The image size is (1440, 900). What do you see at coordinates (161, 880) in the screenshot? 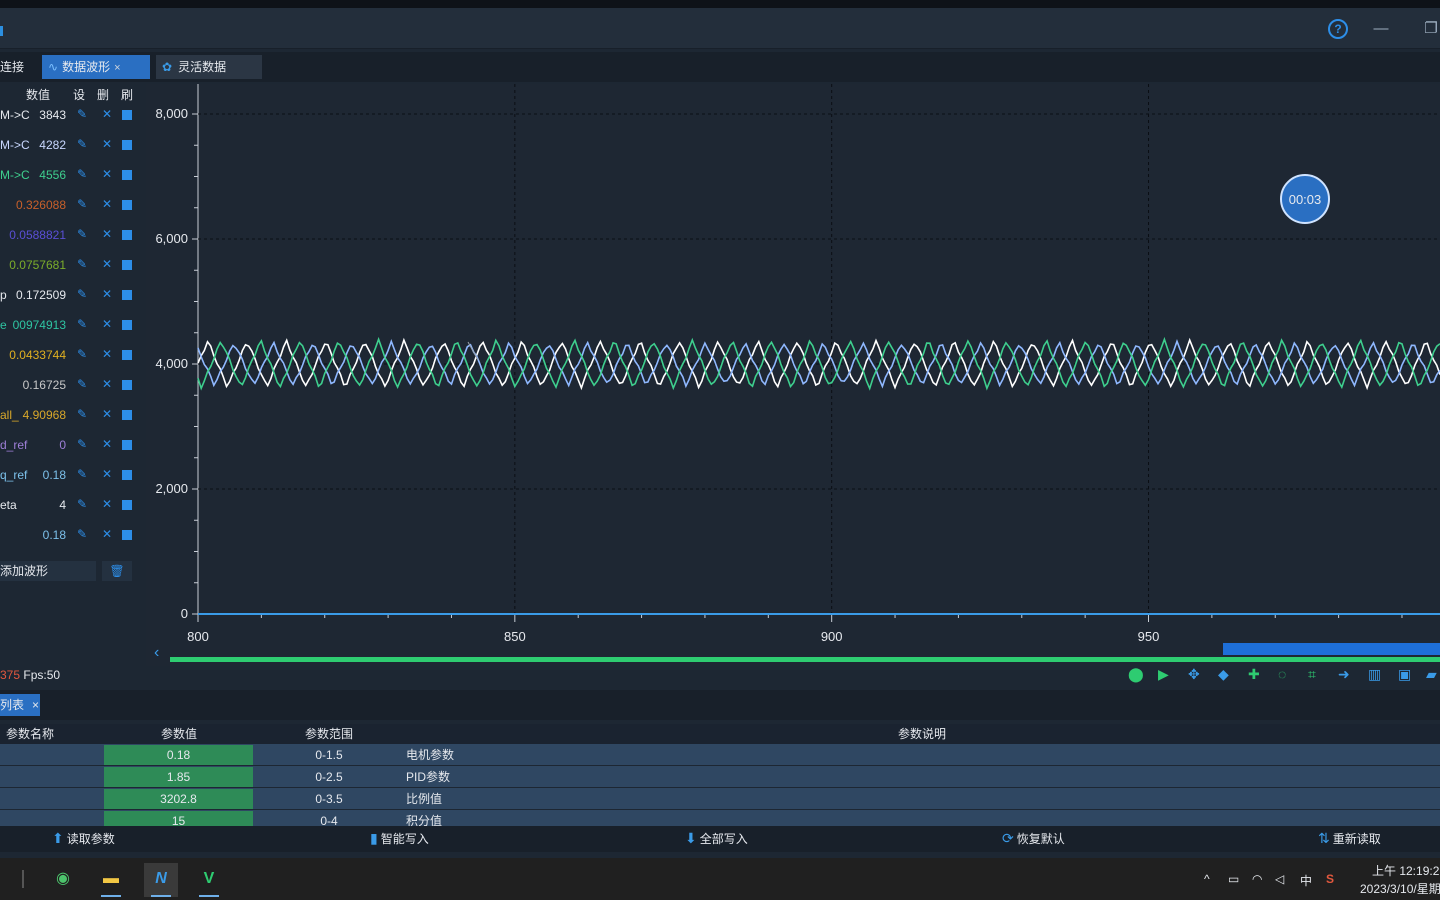
I see `serial-tool-app-icon: N` at bounding box center [161, 880].